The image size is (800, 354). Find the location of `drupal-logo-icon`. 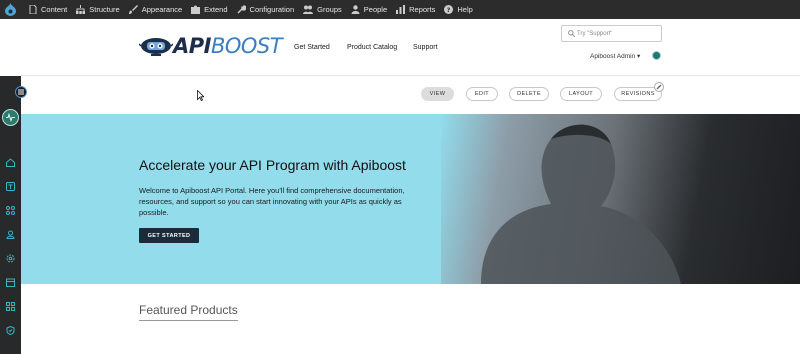

drupal-logo-icon is located at coordinates (10, 9).